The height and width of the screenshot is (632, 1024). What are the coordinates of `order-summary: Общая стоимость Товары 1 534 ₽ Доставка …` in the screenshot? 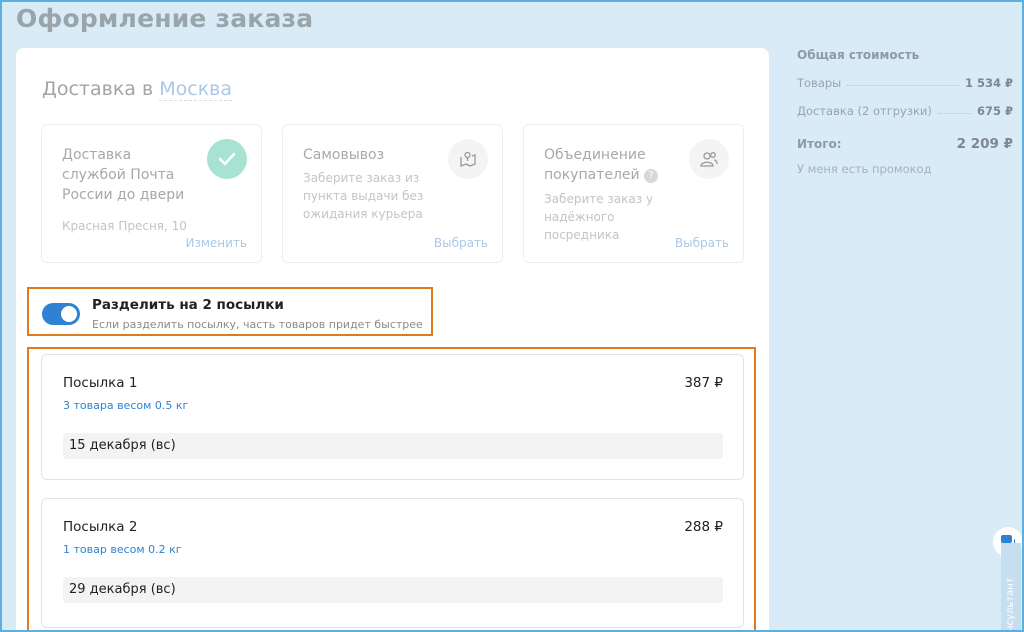 It's located at (905, 112).